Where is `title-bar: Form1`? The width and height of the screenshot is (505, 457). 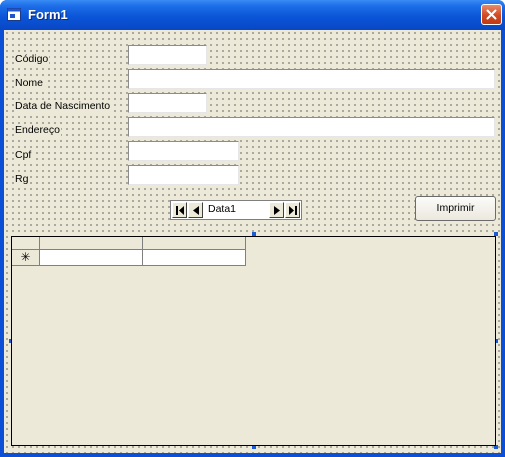 title-bar: Form1 is located at coordinates (252, 15).